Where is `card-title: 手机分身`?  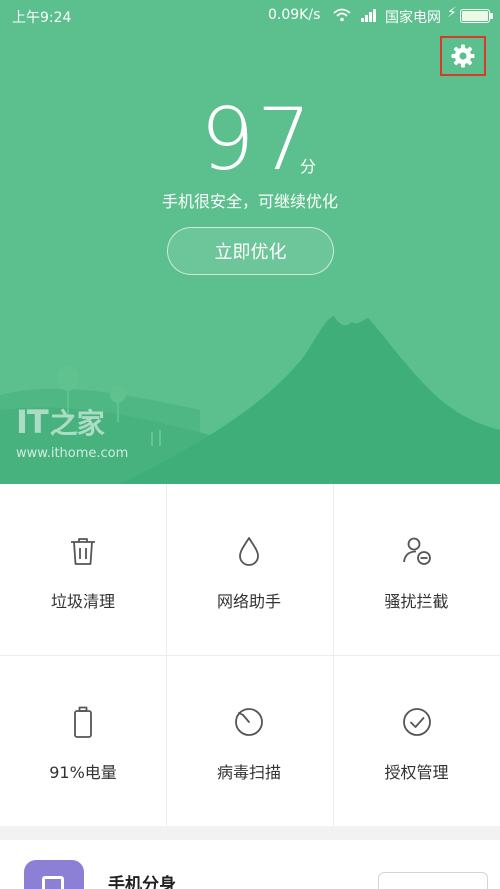
card-title: 手机分身 is located at coordinates (142, 882).